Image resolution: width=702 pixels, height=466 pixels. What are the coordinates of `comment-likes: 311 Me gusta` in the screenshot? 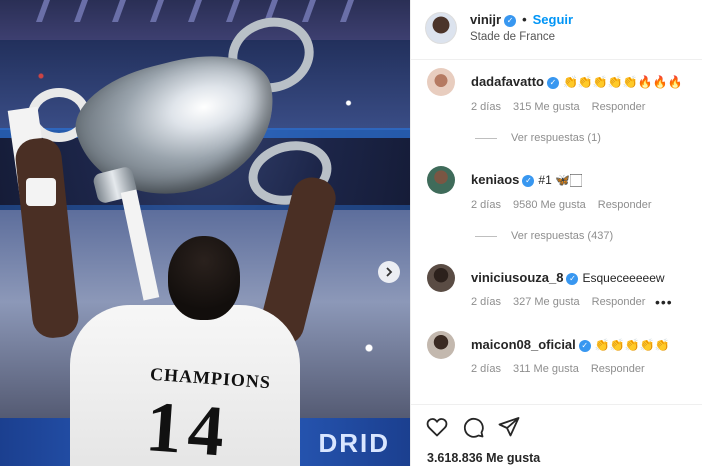 It's located at (546, 369).